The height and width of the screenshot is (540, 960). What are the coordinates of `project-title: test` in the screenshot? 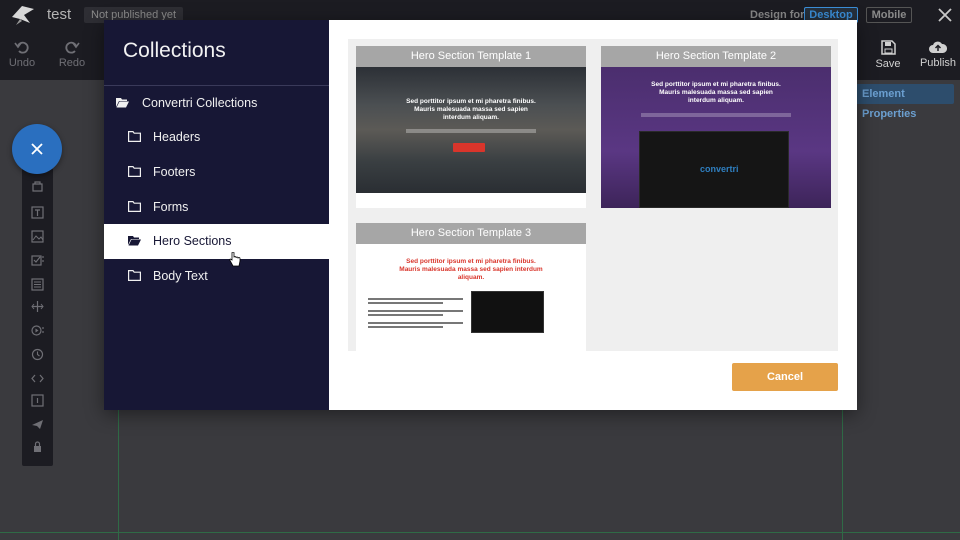 It's located at (59, 14).